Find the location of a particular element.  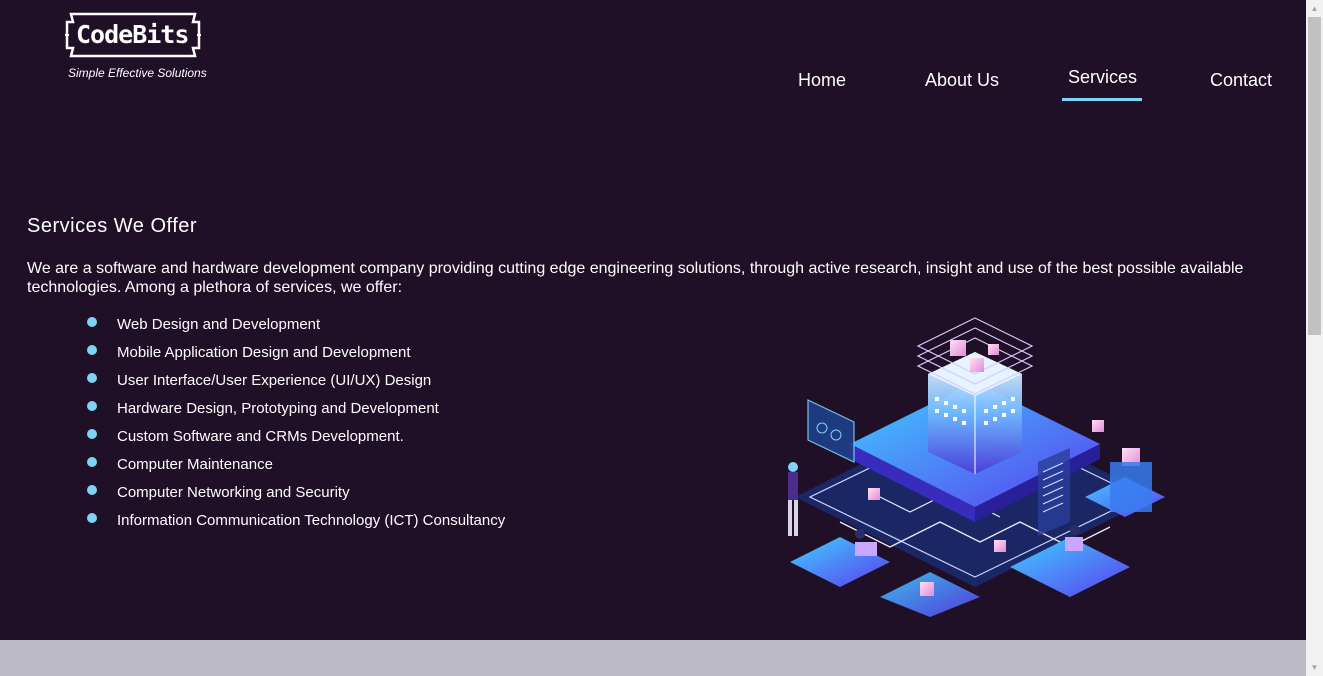

service-label: Computer Networking and Security is located at coordinates (233, 492).